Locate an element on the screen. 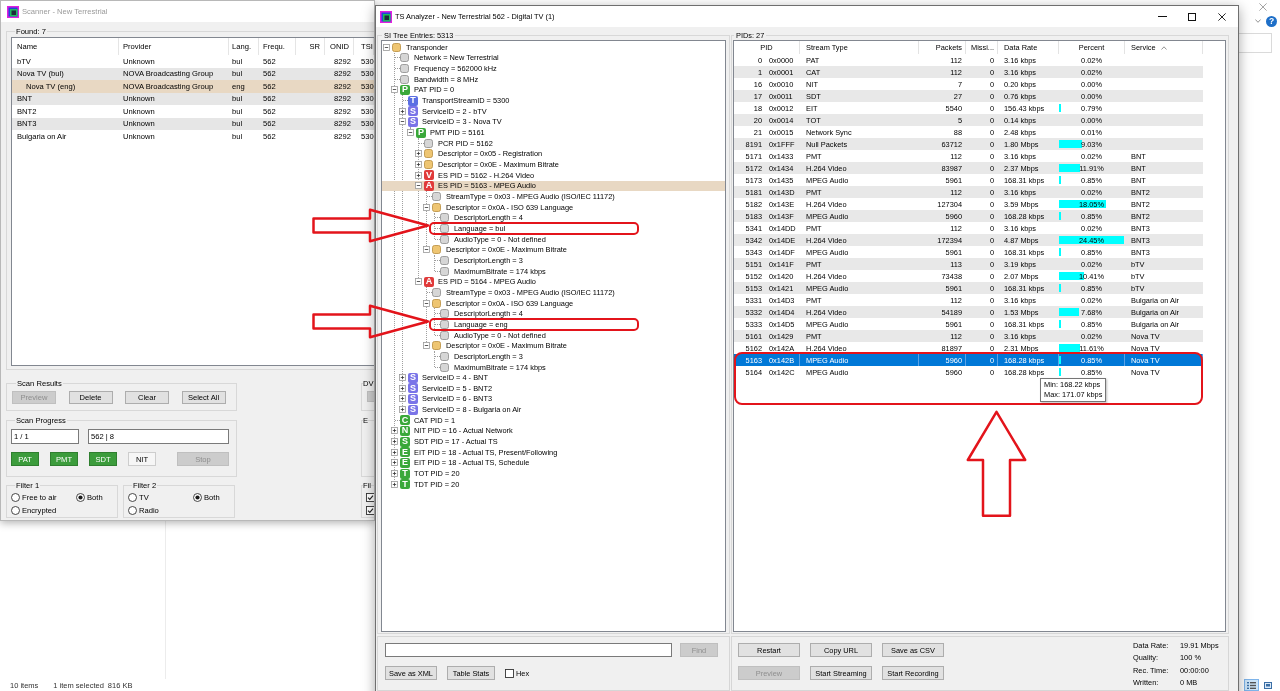 This screenshot has width=1280, height=691. close-icon is located at coordinates (1222, 16).